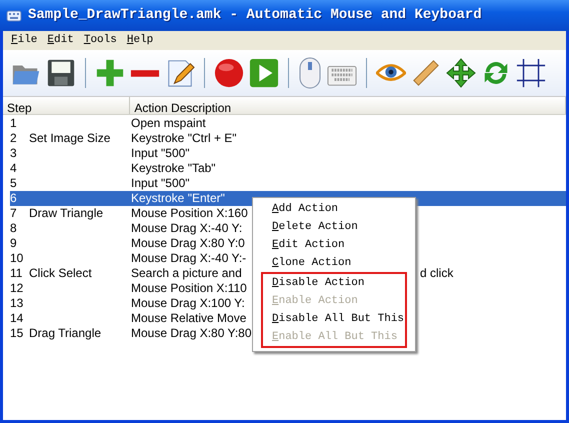 The height and width of the screenshot is (423, 569). Describe the element at coordinates (188, 303) in the screenshot. I see `action-description: Mouse Drag X:100 Y:` at that location.